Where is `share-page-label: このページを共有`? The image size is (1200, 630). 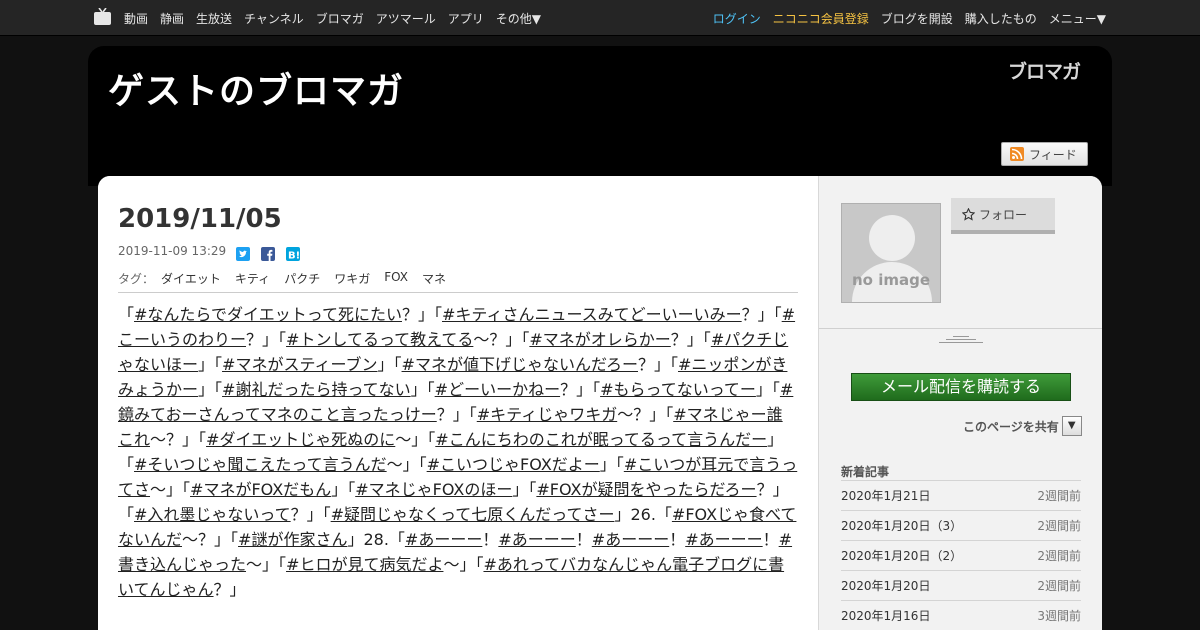
share-page-label: このページを共有 is located at coordinates (1011, 426).